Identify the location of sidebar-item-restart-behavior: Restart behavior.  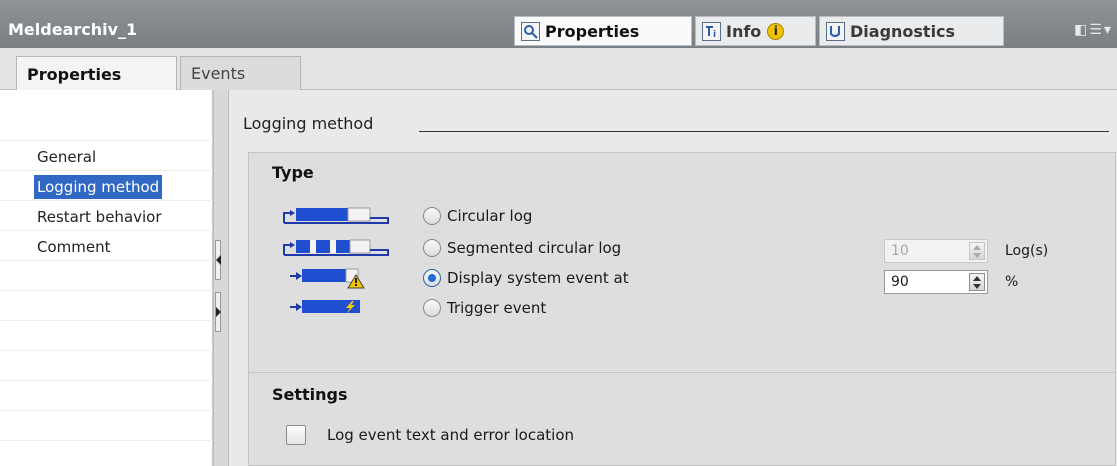
(99, 217).